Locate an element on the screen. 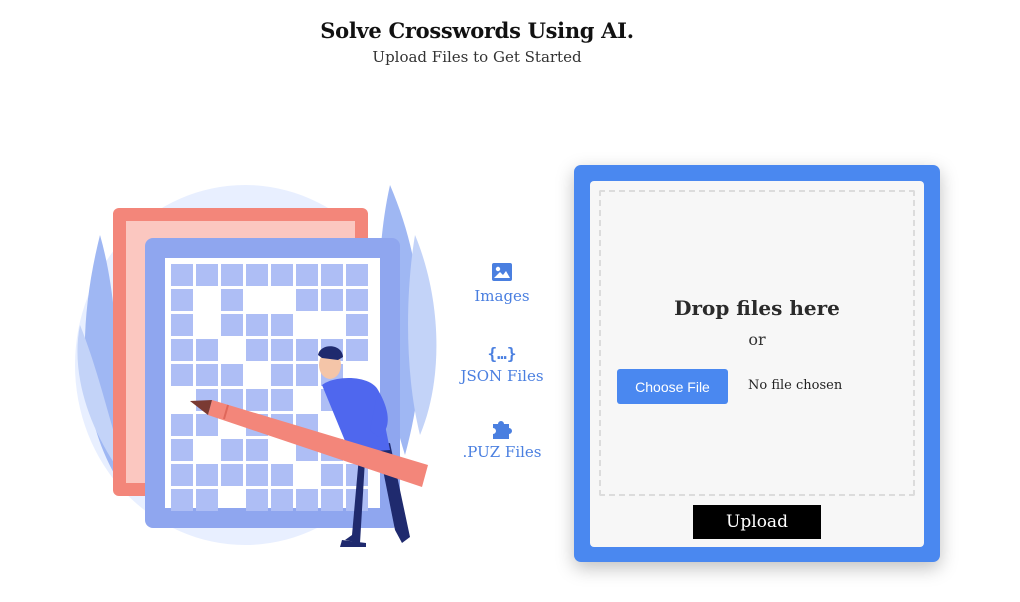  file-type-puz-label: .PUZ Files is located at coordinates (502, 452).